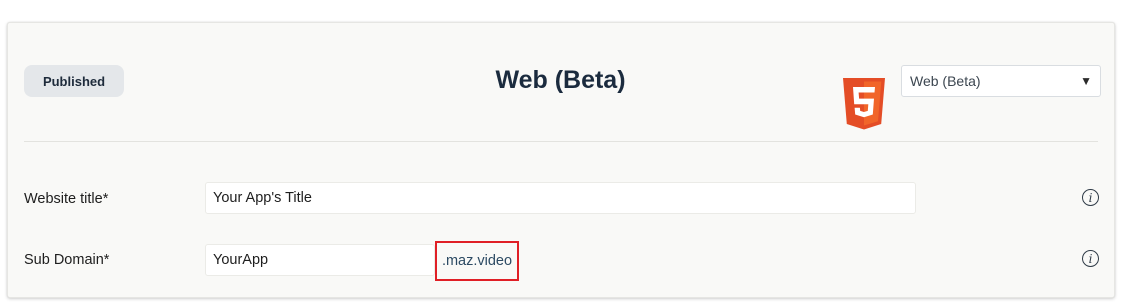 This screenshot has width=1121, height=305. Describe the element at coordinates (320, 260) in the screenshot. I see `sub-domain-input: YourApp` at that location.